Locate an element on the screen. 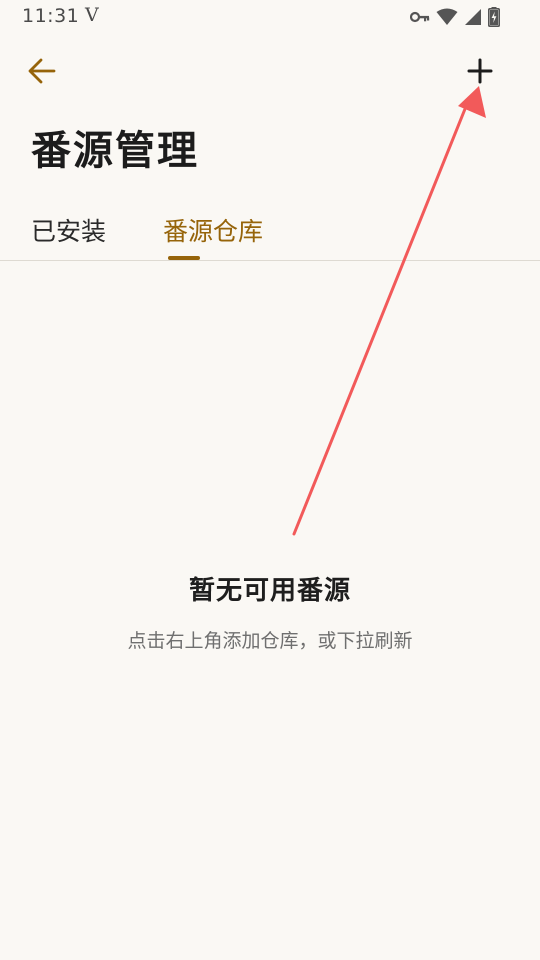  page-title: 番源管理 is located at coordinates (115, 151).